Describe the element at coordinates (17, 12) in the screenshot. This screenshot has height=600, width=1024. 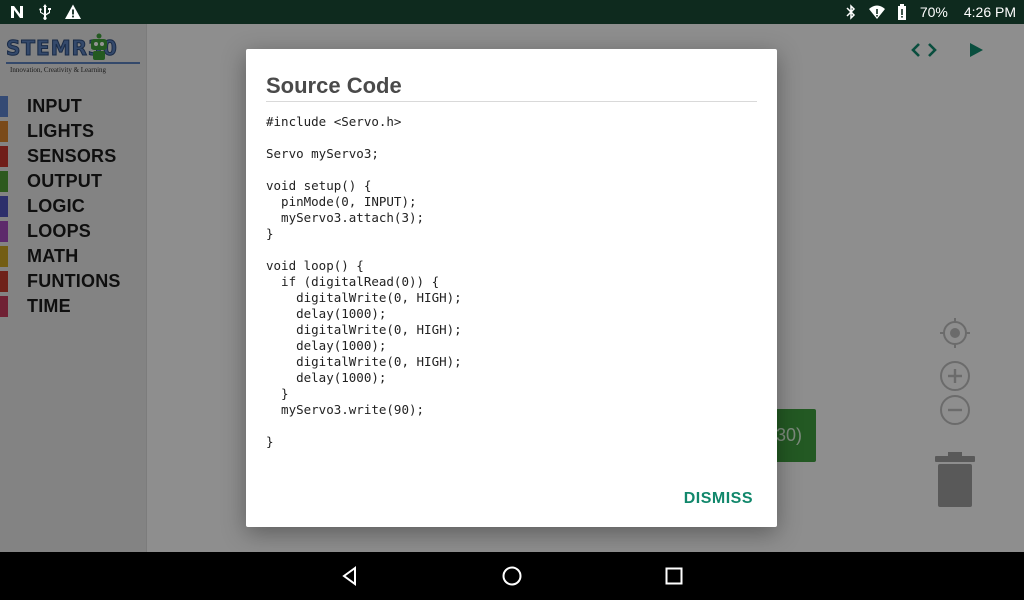
I see `n-notification-icon` at that location.